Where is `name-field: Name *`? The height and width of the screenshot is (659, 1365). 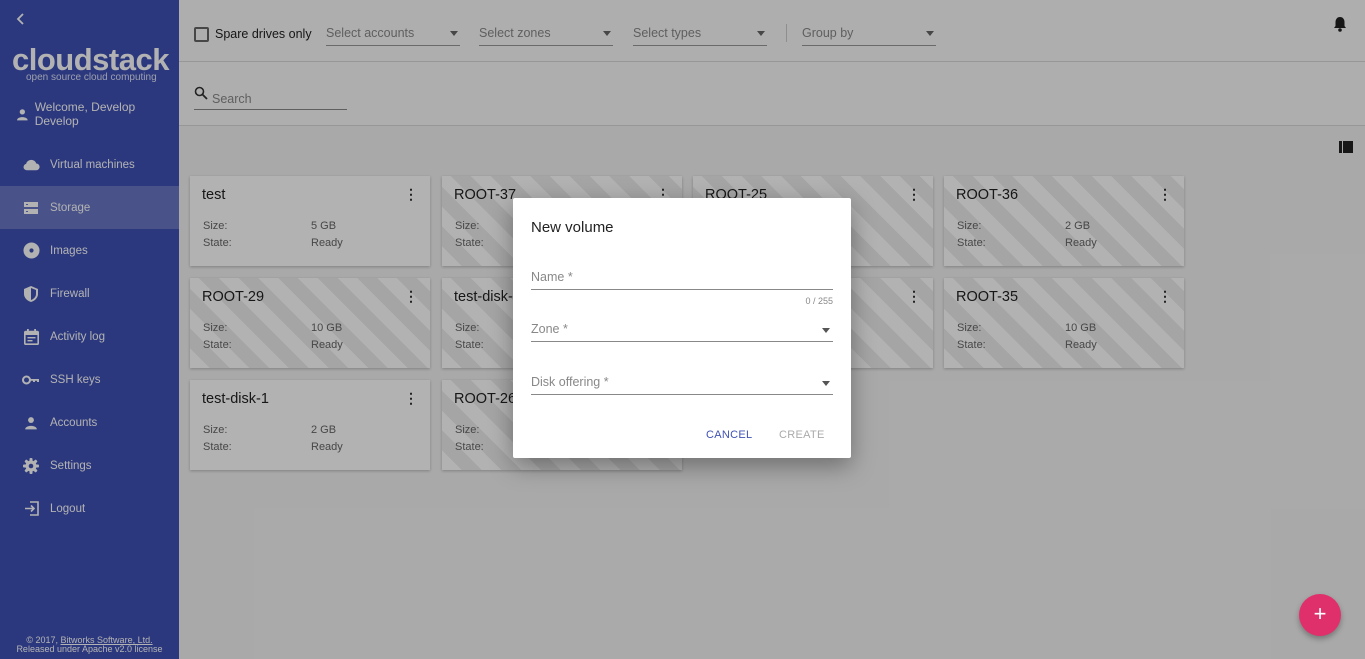
name-field: Name * is located at coordinates (682, 278).